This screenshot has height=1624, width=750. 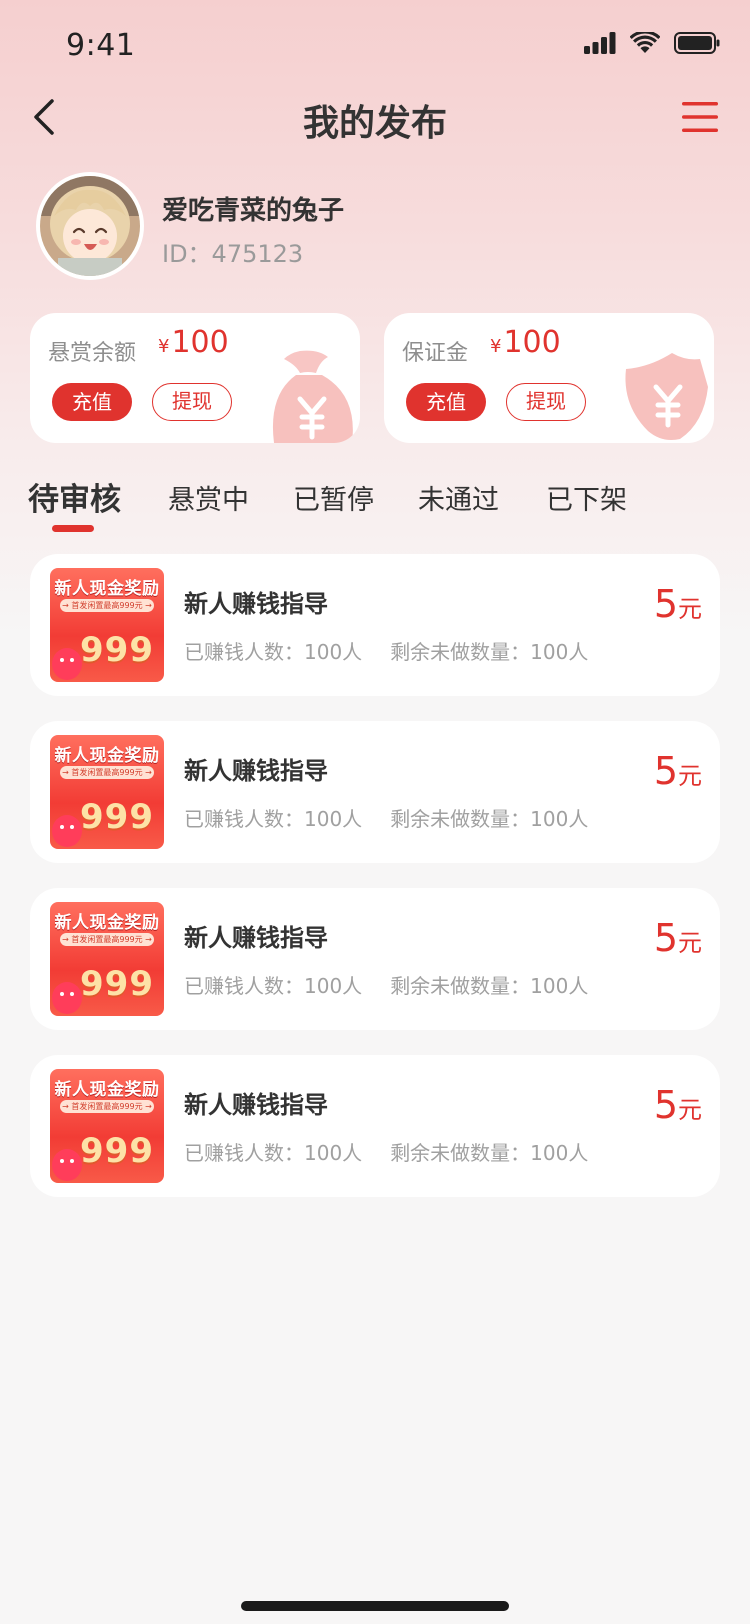 I want to click on user-id: ID：475123, so click(x=233, y=254).